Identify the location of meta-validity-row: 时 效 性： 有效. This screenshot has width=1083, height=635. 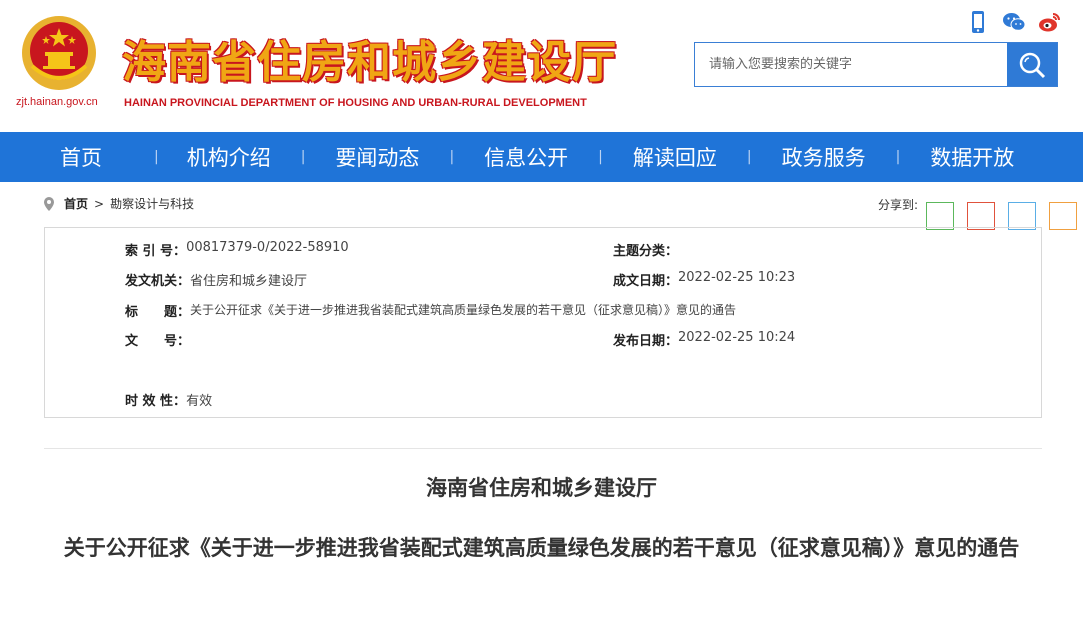
(168, 399).